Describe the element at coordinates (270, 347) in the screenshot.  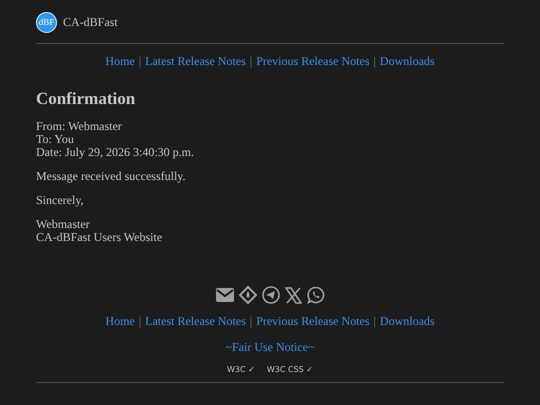
I see `fair-use-link: ~Fair Use Notice~` at that location.